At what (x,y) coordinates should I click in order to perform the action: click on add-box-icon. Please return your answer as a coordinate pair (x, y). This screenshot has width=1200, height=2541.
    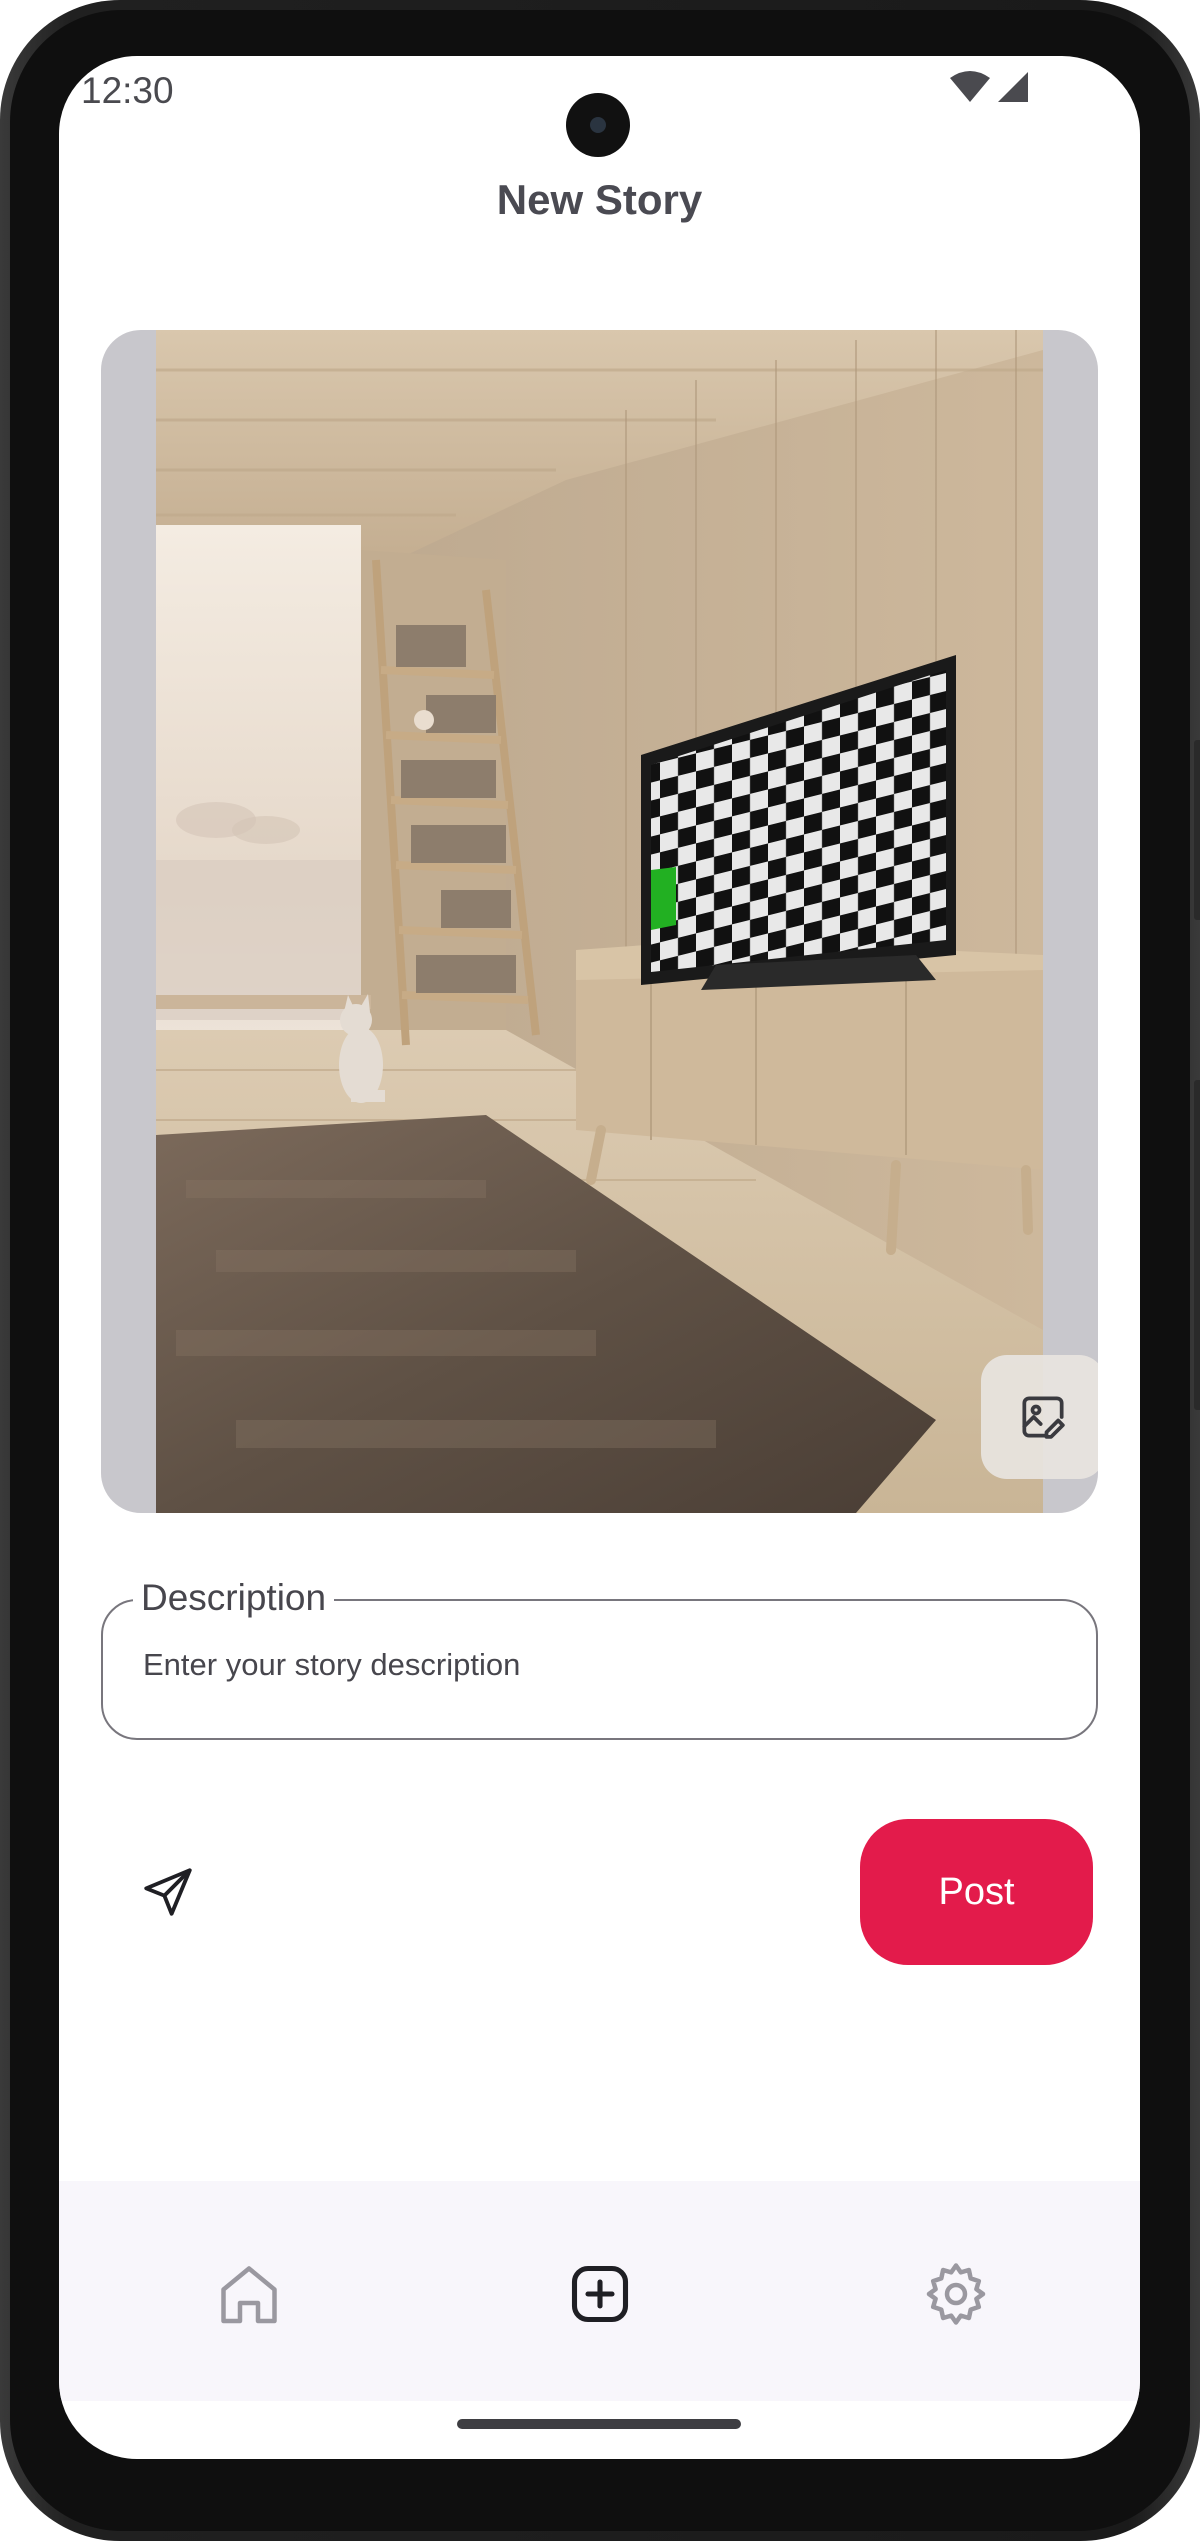
    Looking at the image, I should click on (600, 2294).